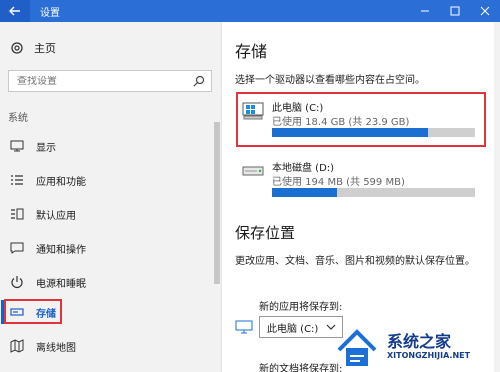  I want to click on new-apps-label: 新的应用将保存到:, so click(301, 307).